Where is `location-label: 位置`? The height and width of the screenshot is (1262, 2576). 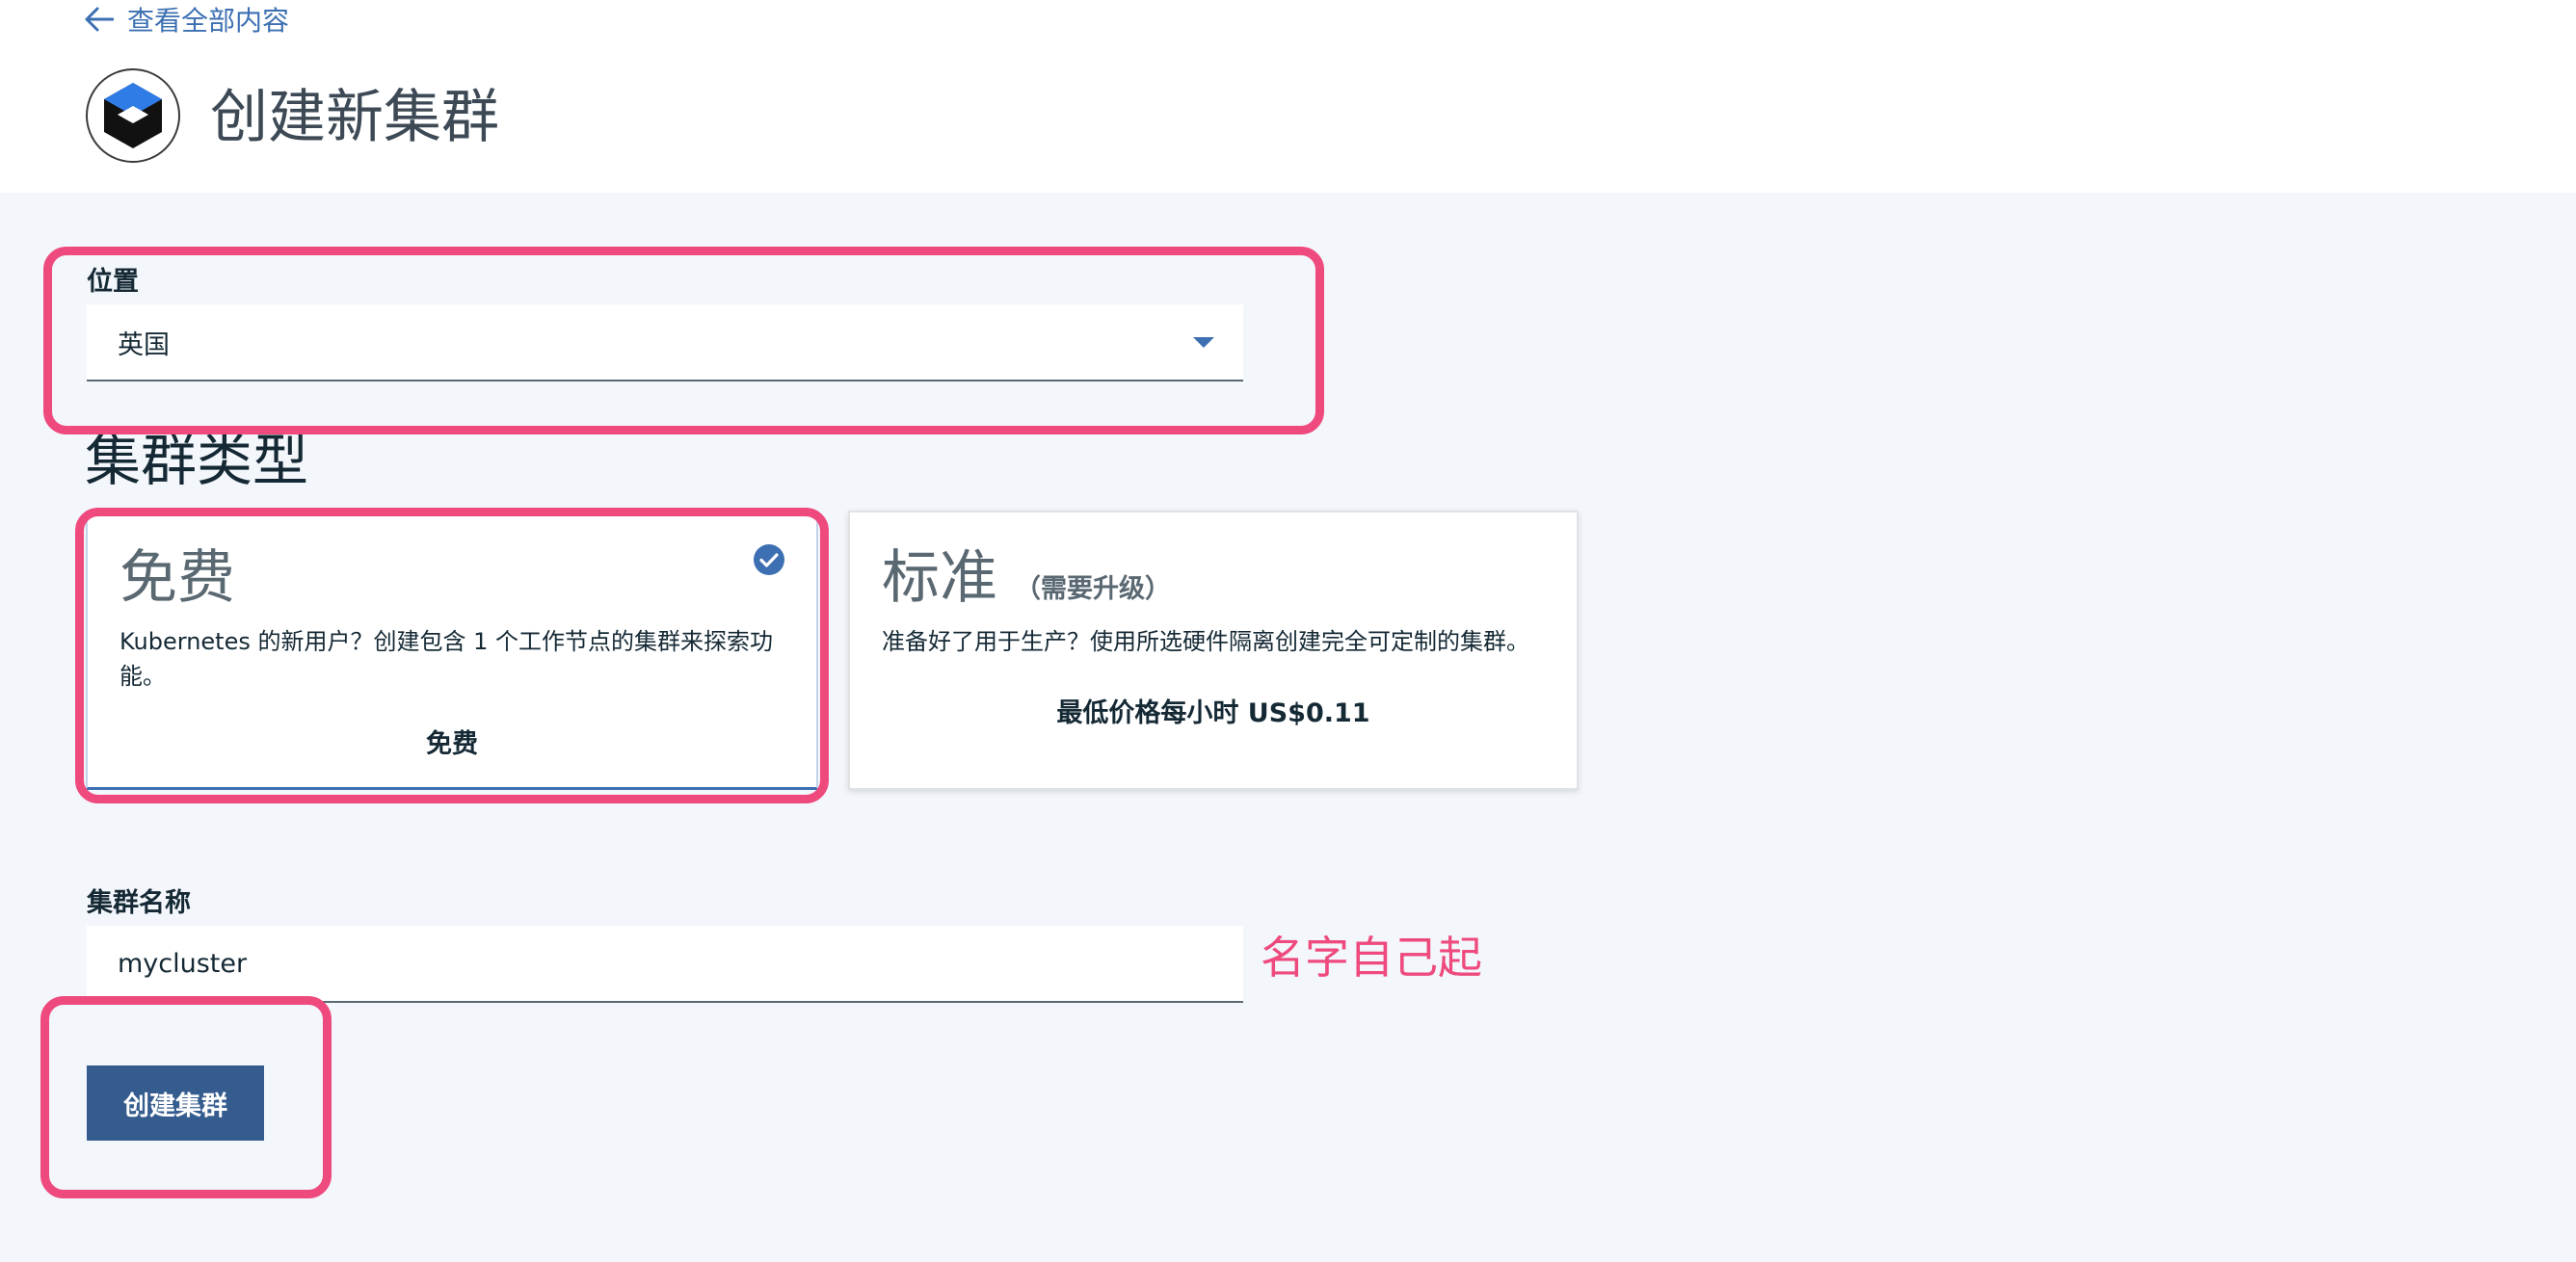 location-label: 位置 is located at coordinates (113, 282).